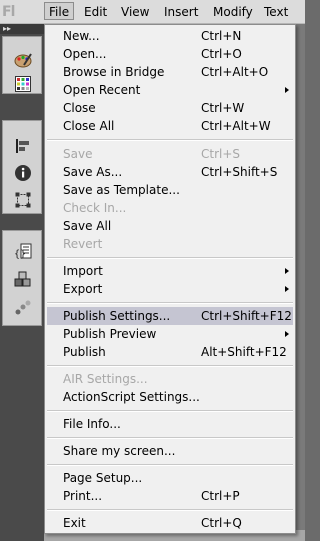 Image resolution: width=320 pixels, height=541 pixels. What do you see at coordinates (170, 334) in the screenshot?
I see `menu-item-publish-preview: Publish Preview` at bounding box center [170, 334].